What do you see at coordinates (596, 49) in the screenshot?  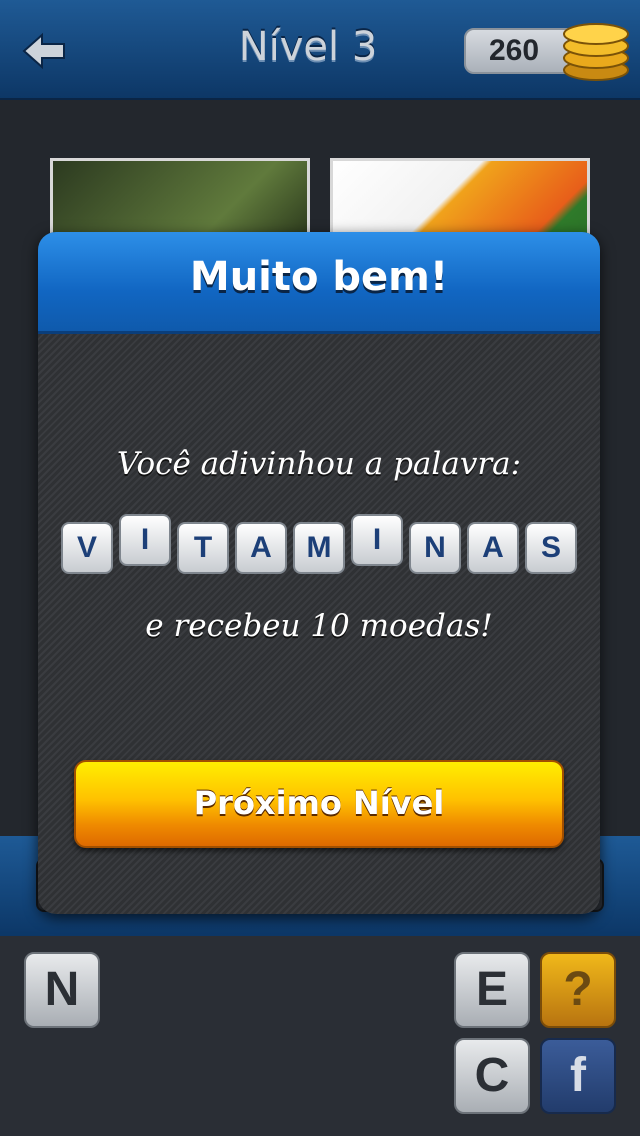 I see `coins-icon` at bounding box center [596, 49].